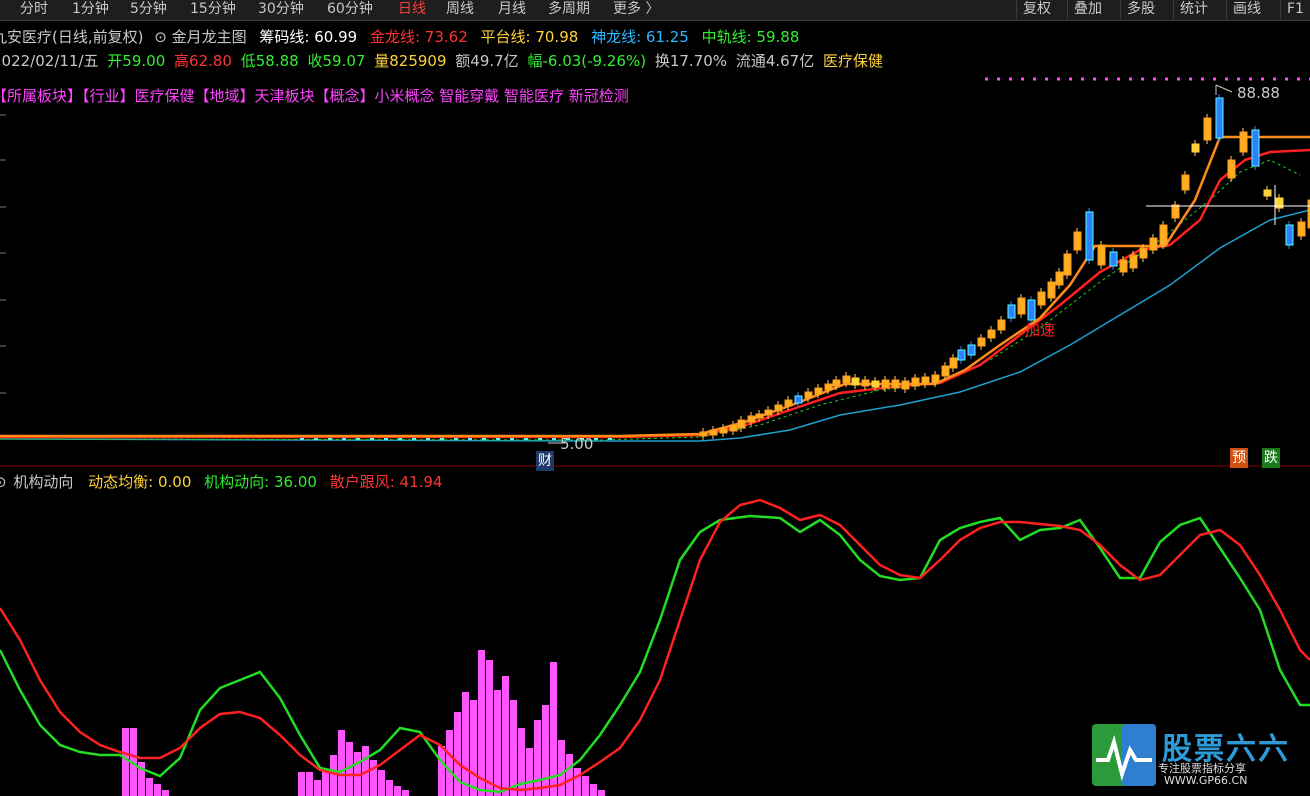  I want to click on retail-value: 散户跟风: 41.94, so click(386, 482).